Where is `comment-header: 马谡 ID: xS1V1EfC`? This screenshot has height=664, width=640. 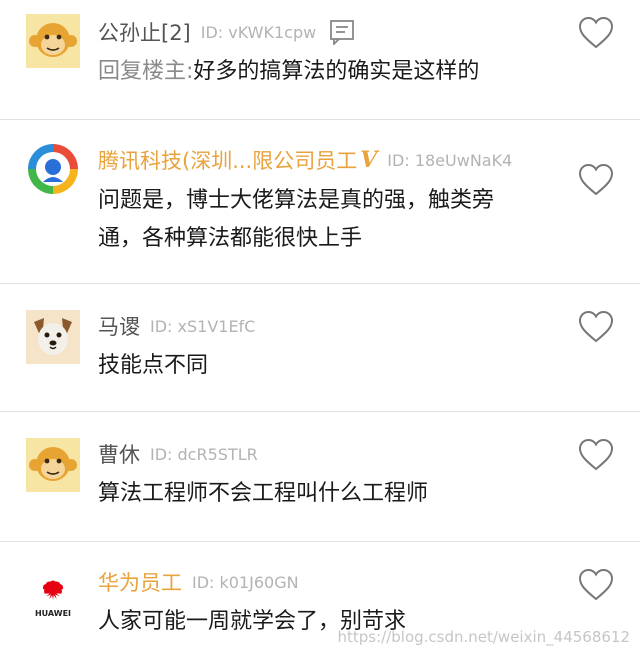 comment-header: 马谡 ID: xS1V1EfC is located at coordinates (176, 326).